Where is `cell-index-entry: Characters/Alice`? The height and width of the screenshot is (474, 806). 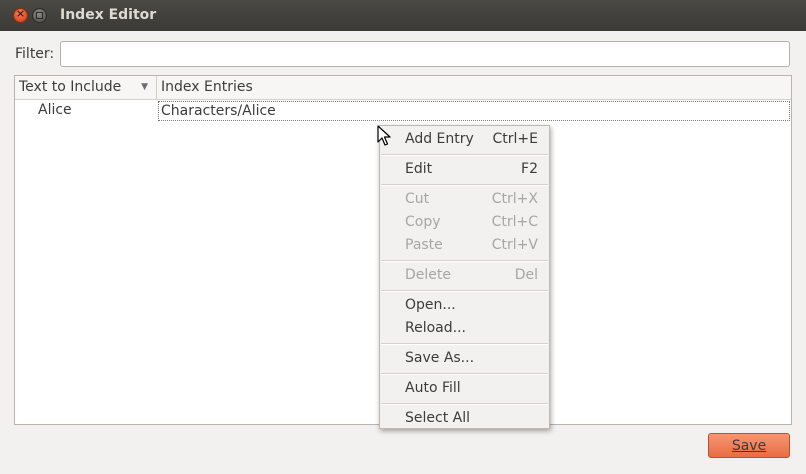
cell-index-entry: Characters/Alice is located at coordinates (474, 111).